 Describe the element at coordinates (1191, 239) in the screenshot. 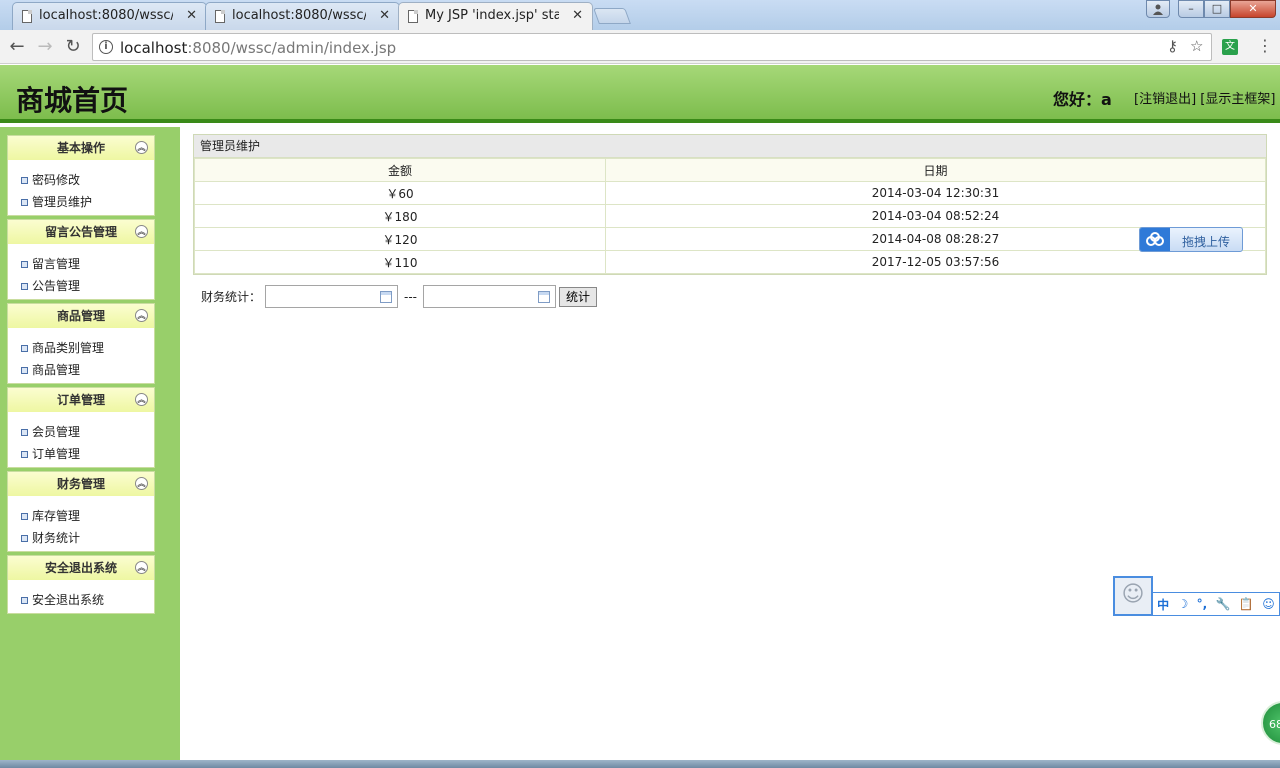

I see `drag-upload-widget: 拖拽上传` at that location.